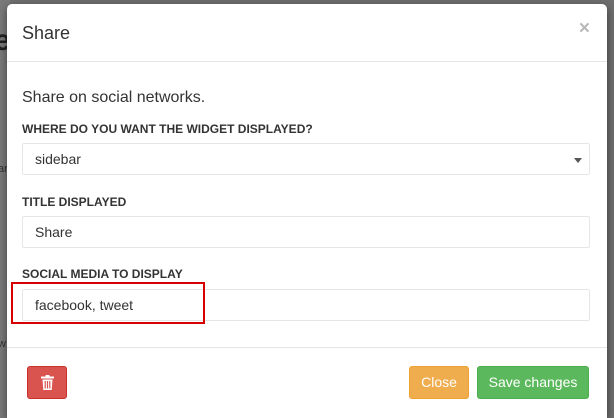 This screenshot has width=614, height=418. What do you see at coordinates (46, 33) in the screenshot?
I see `modal-title: Share` at bounding box center [46, 33].